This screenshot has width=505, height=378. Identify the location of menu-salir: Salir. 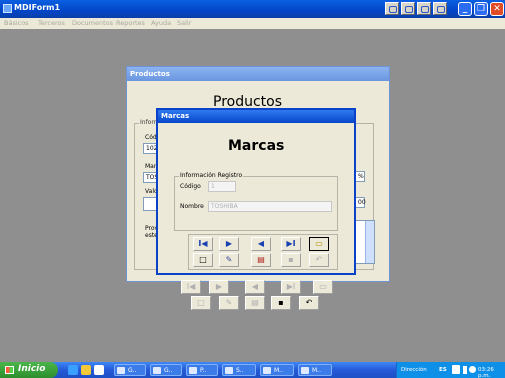
(184, 23).